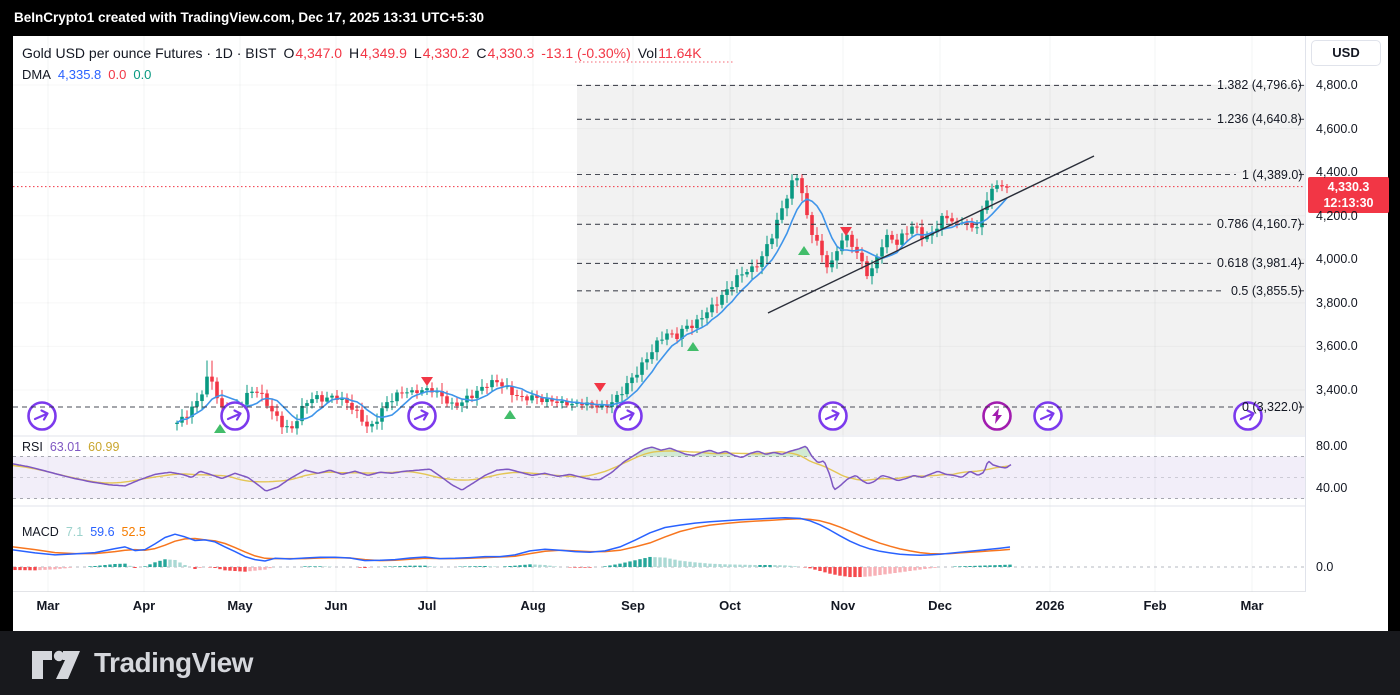  I want to click on dma-indicator-row: DMA 4,335.8 0.0 0.0, so click(86, 74).